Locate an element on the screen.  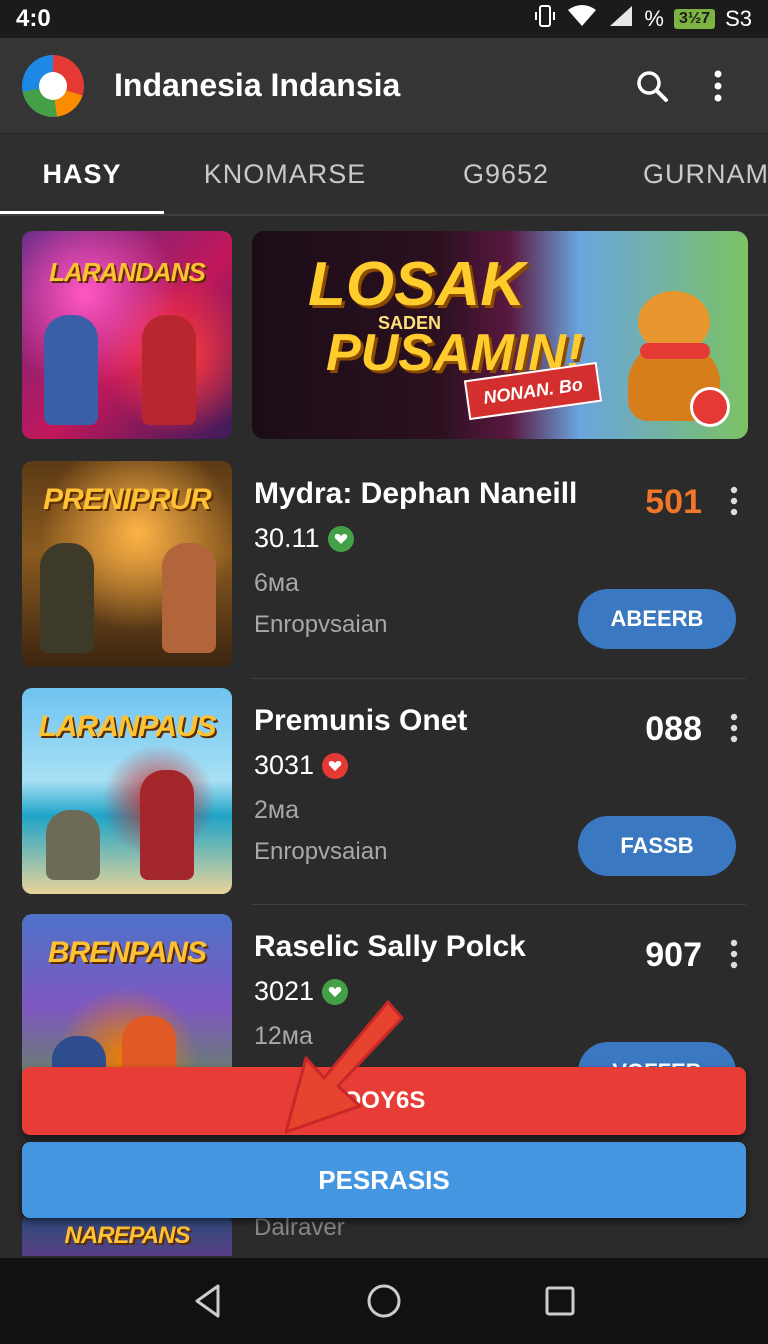
thumb-title: NAREPANS is located at coordinates (127, 1235).